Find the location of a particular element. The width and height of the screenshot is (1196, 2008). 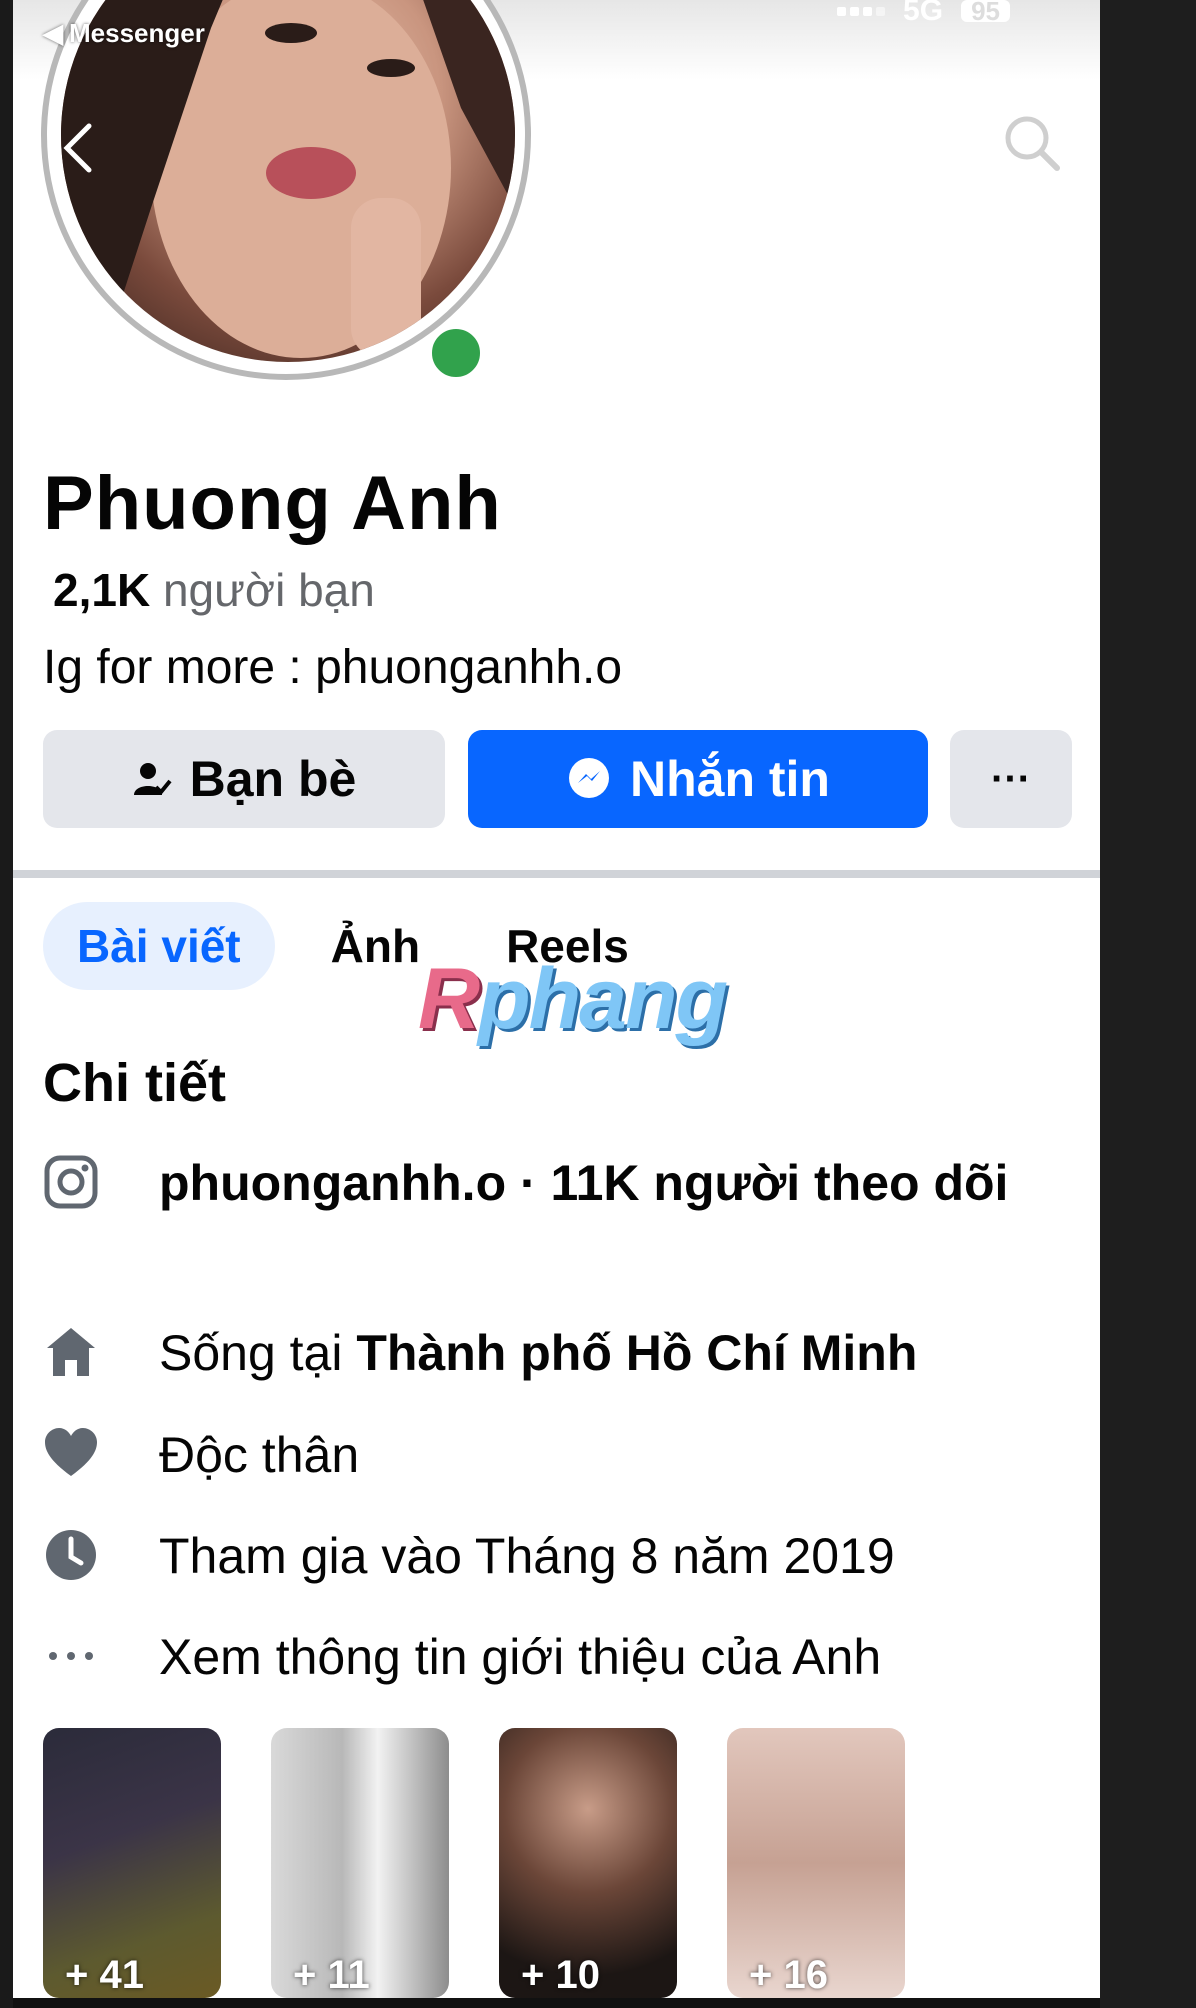

home-icon is located at coordinates (71, 1352).